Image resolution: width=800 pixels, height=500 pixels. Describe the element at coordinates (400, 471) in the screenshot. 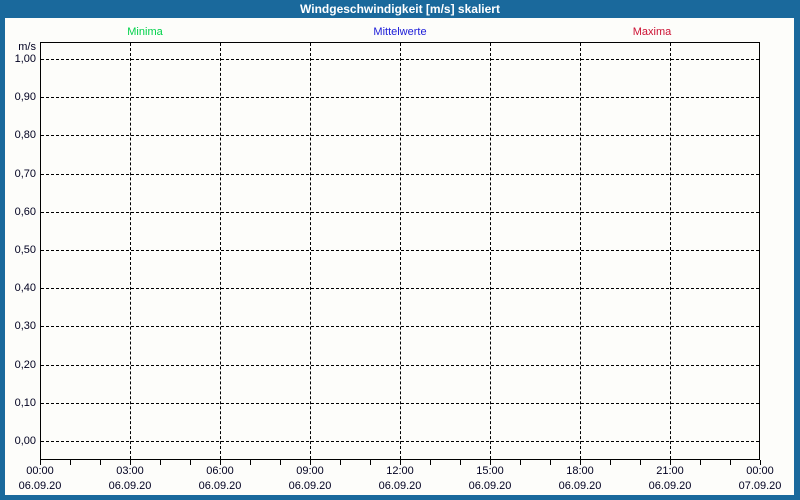

I see `x-tick-time-label: 12:00` at that location.